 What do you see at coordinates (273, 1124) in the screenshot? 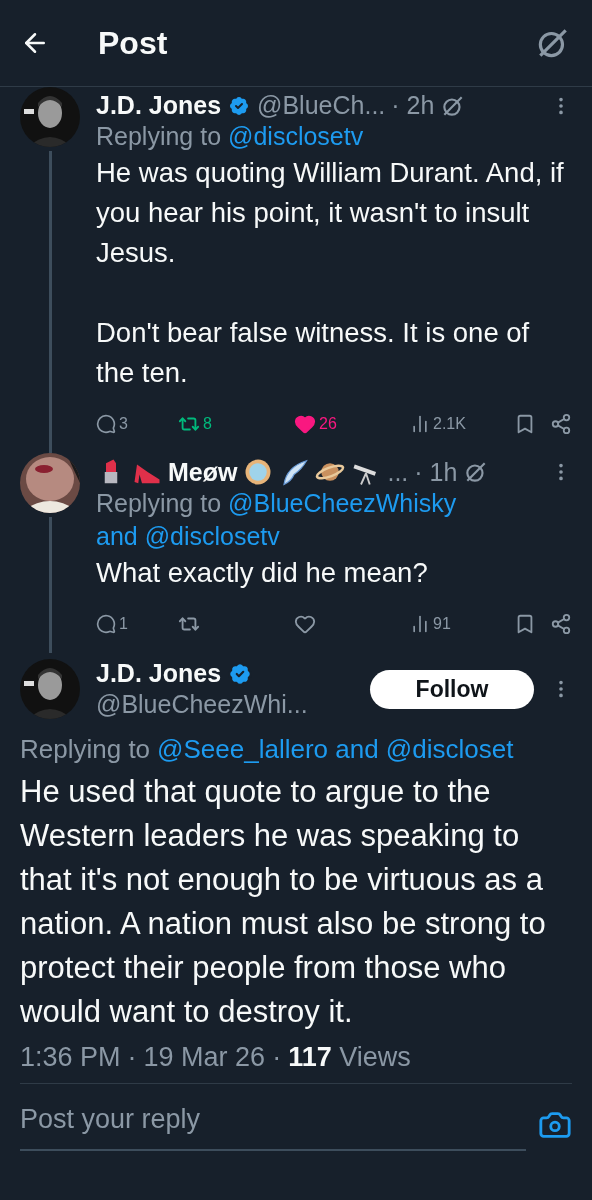
I see `reply-field: Post your reply` at bounding box center [273, 1124].